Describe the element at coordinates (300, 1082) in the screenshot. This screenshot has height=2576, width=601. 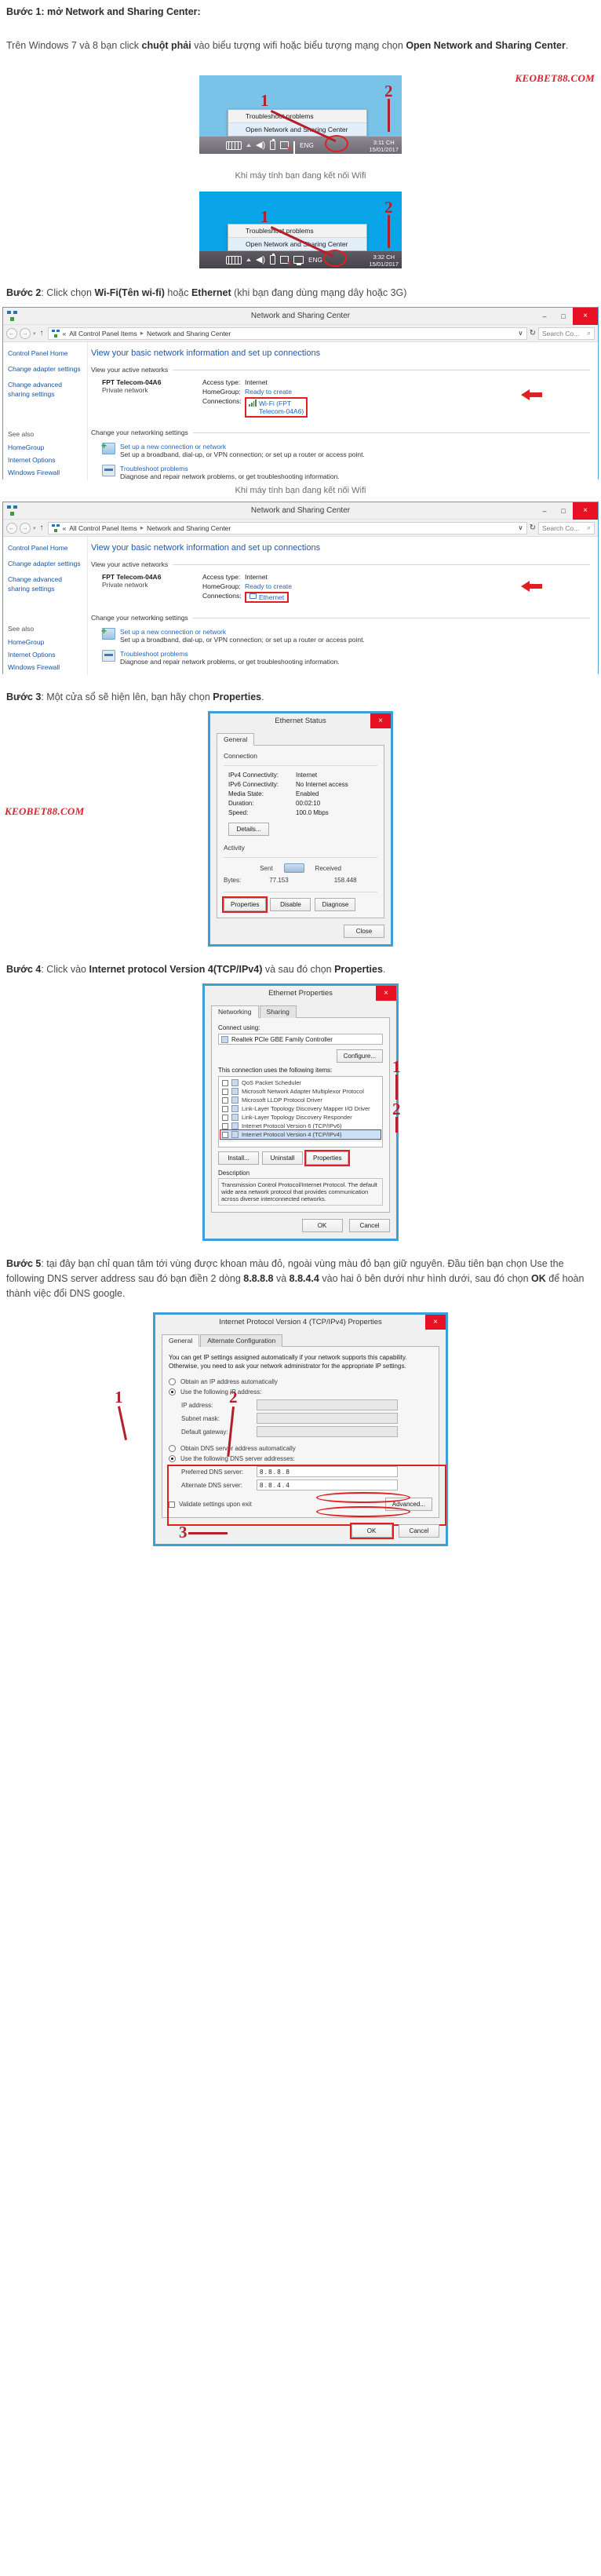
I see `list-item: QoS Packet Scheduler` at that location.